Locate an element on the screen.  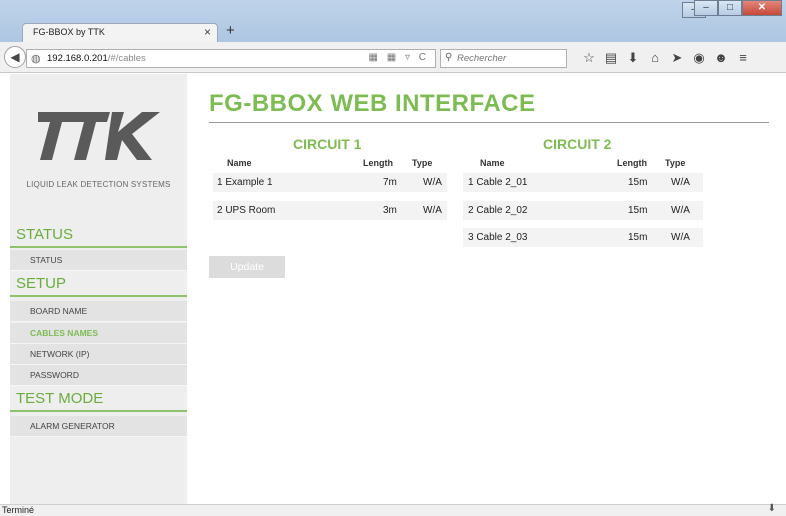
table-row: 1 Cable 2_01 15m W/A is located at coordinates (583, 182).